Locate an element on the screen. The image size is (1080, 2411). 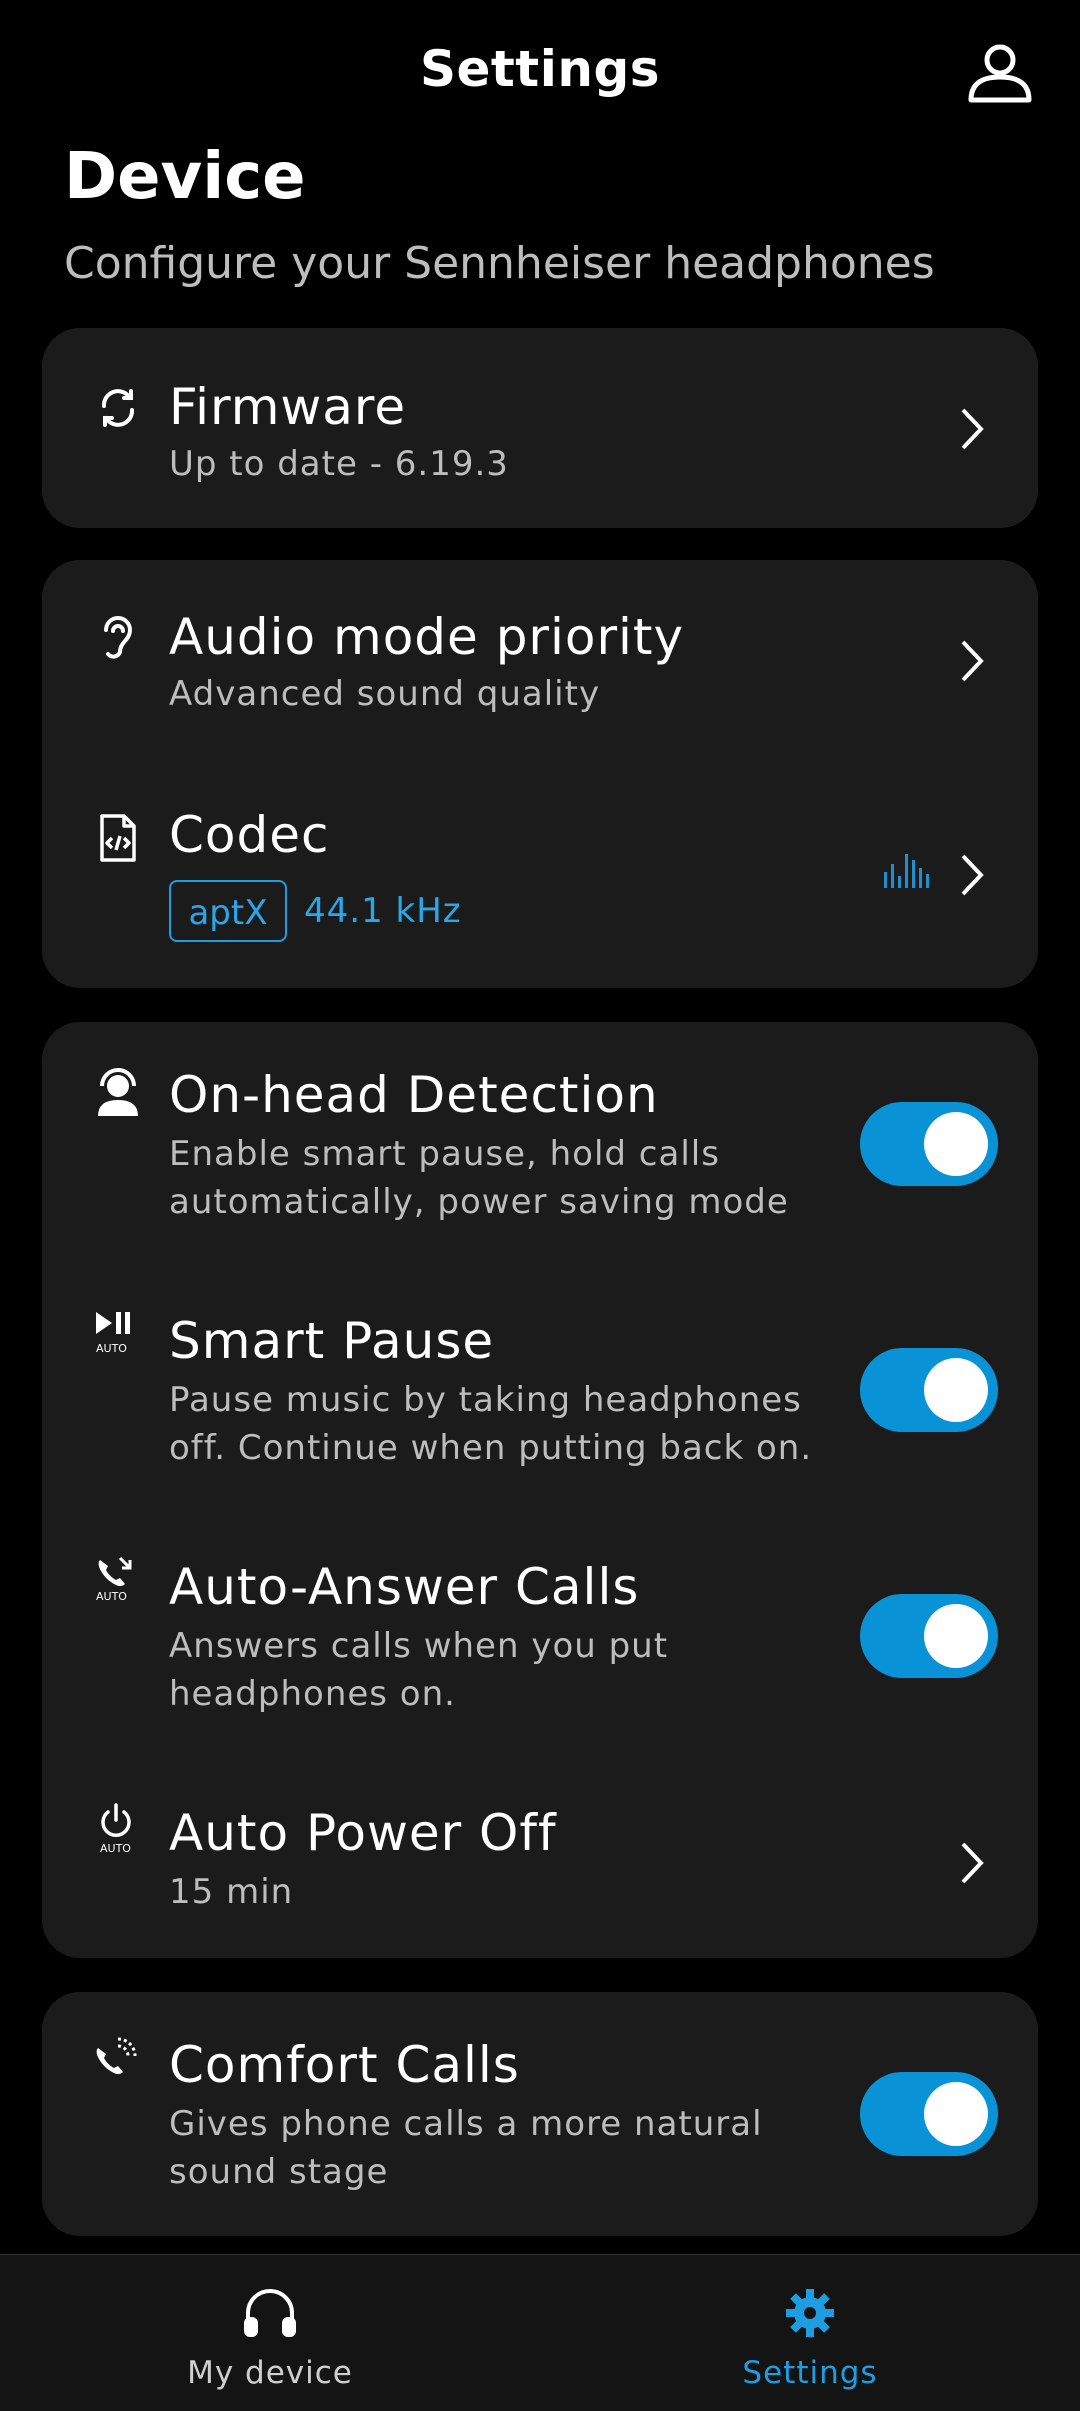
codec-row: Codec aptX 44.1 kHz is located at coordinates (540, 874).